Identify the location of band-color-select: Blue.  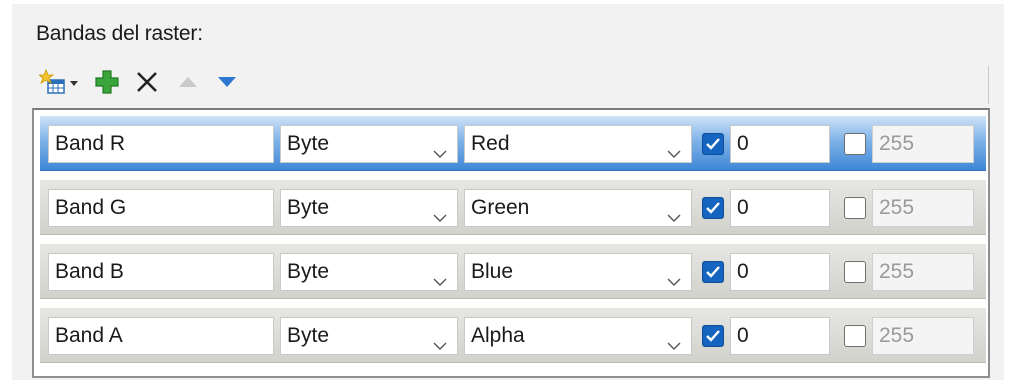
(578, 272).